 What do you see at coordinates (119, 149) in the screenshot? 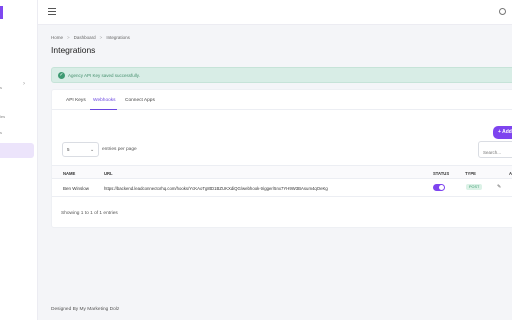
I see `entries-per-page-label: entries per page` at bounding box center [119, 149].